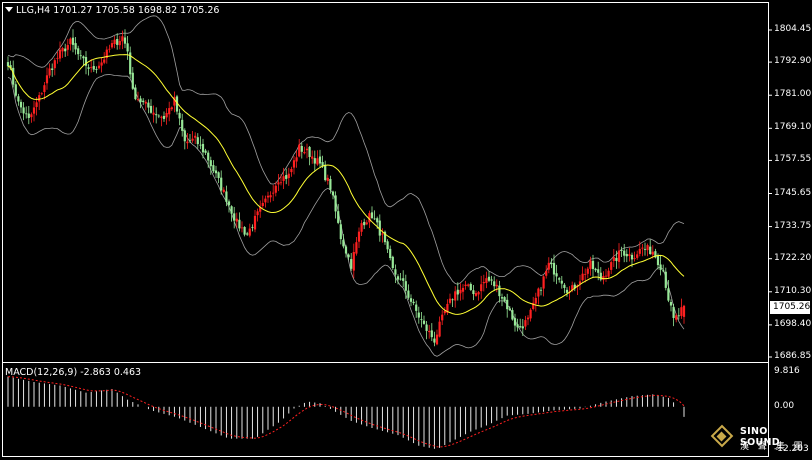 The height and width of the screenshot is (460, 812). I want to click on high-value: 1705.58, so click(115, 10).